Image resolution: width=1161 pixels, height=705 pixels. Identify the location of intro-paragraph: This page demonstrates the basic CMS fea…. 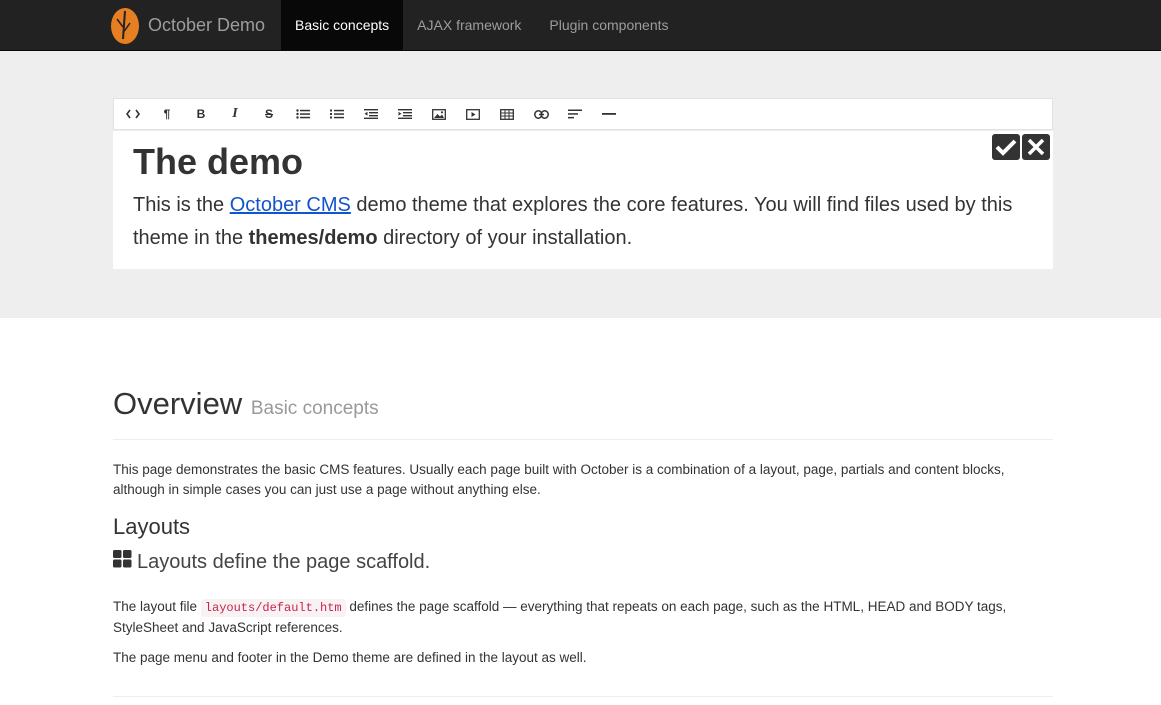
(559, 479).